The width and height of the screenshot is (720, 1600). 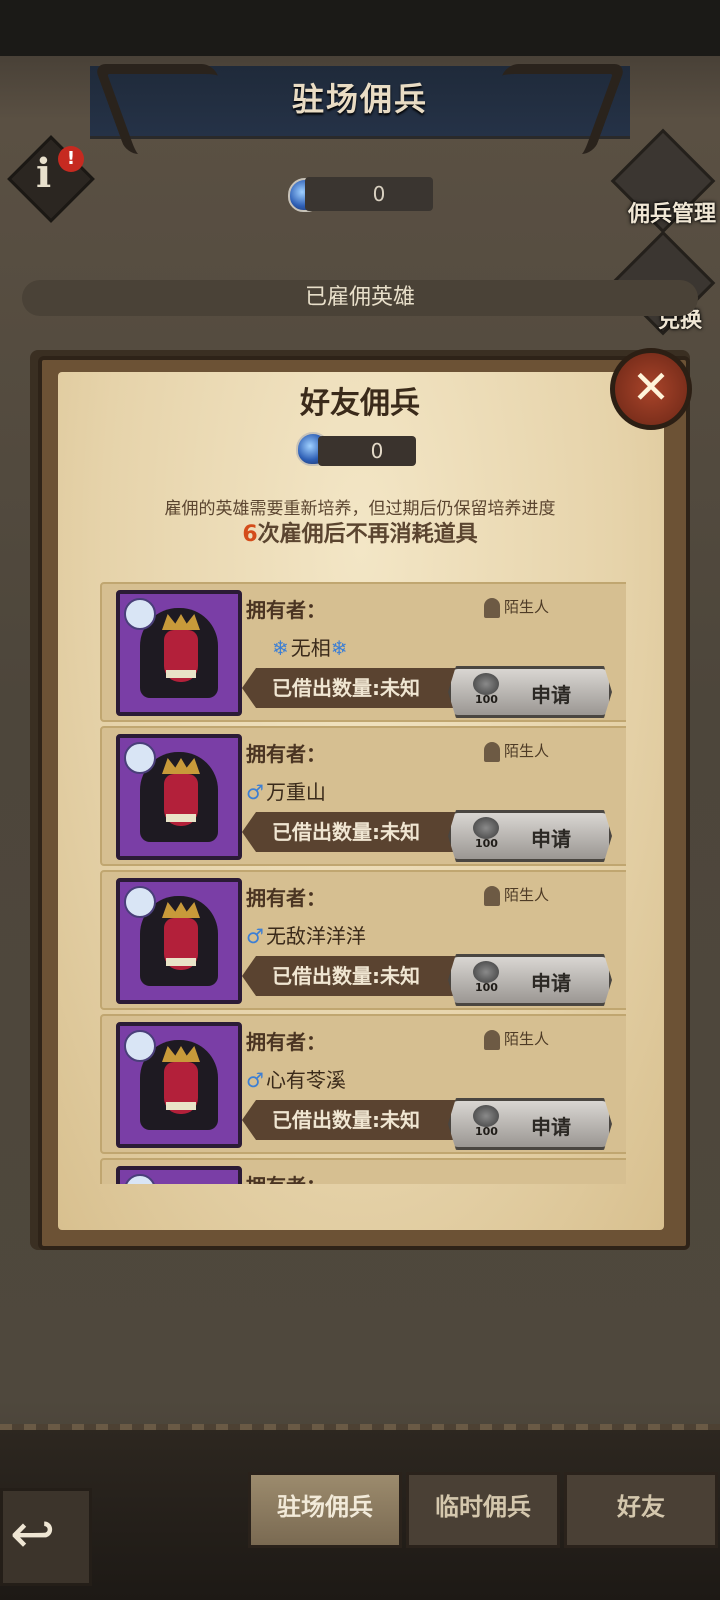 I want to click on tab-temporary-mercenary: 临时佣兵, so click(x=483, y=1510).